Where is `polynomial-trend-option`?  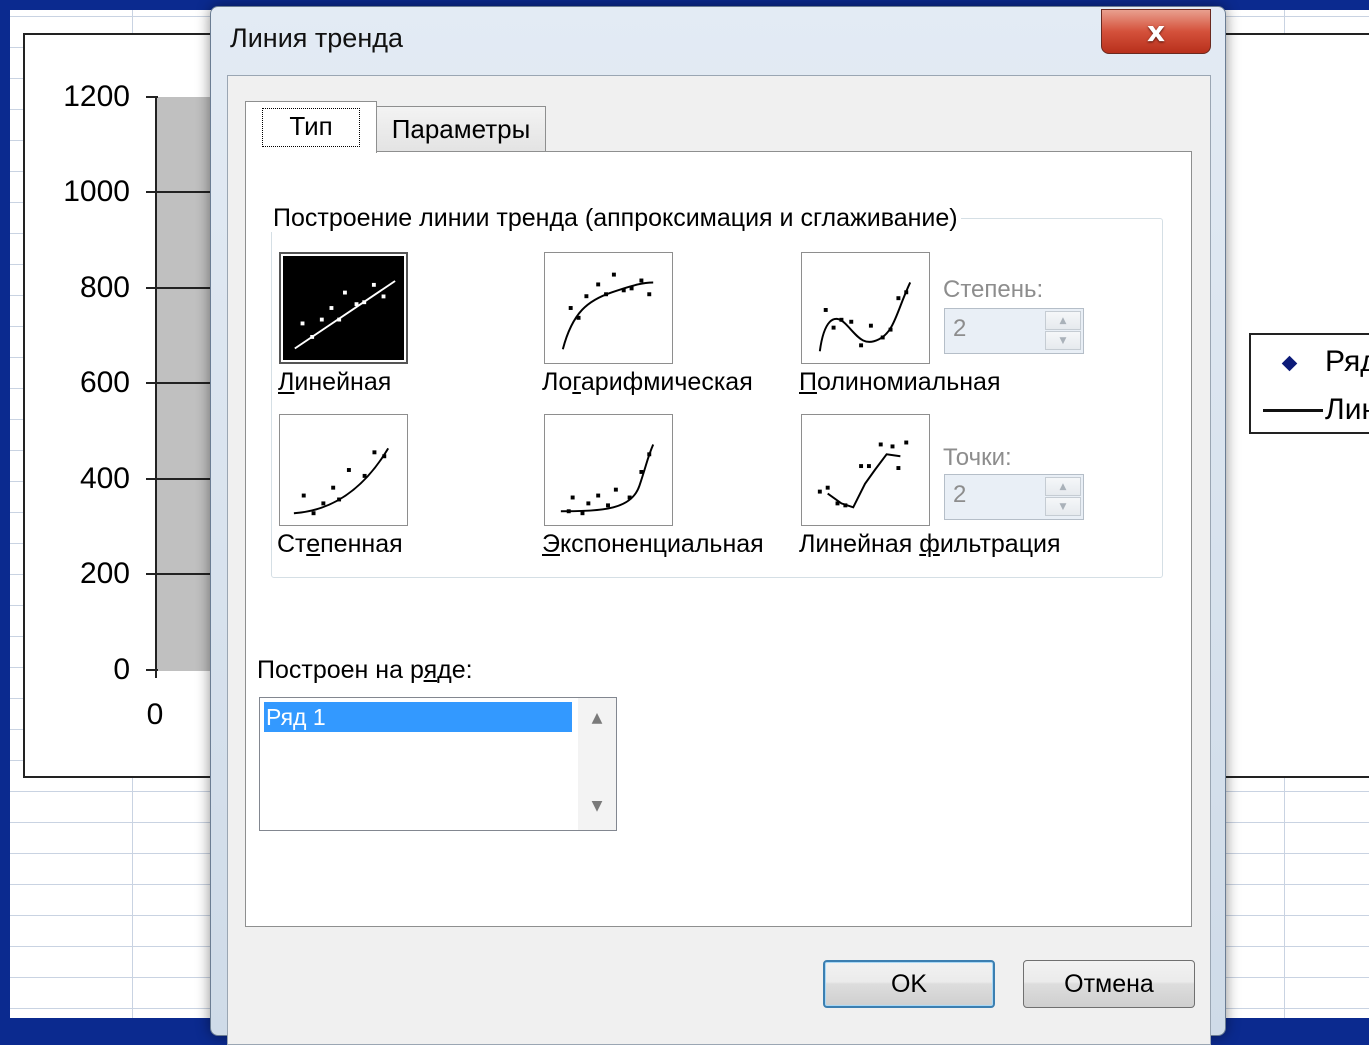 polynomial-trend-option is located at coordinates (865, 308).